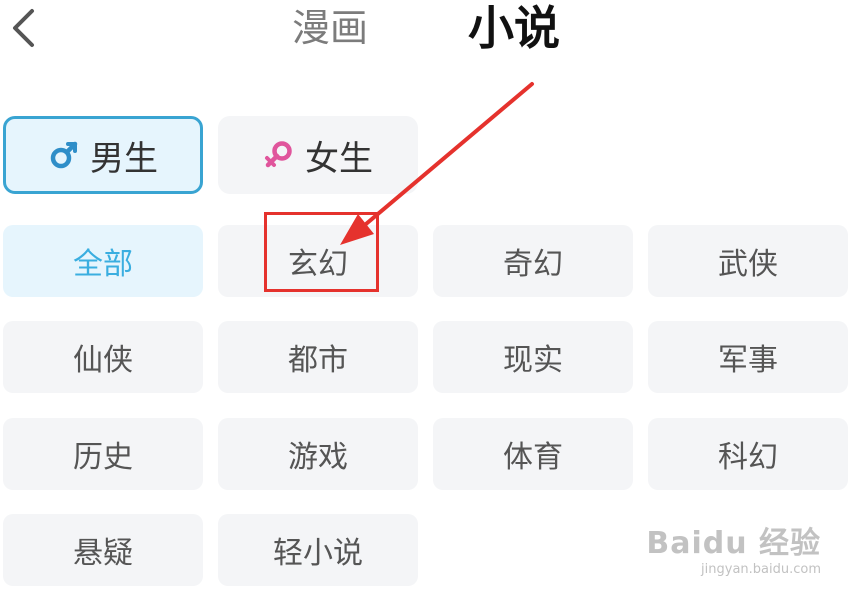  What do you see at coordinates (533, 357) in the screenshot?
I see `category-xianshi: 现实` at bounding box center [533, 357].